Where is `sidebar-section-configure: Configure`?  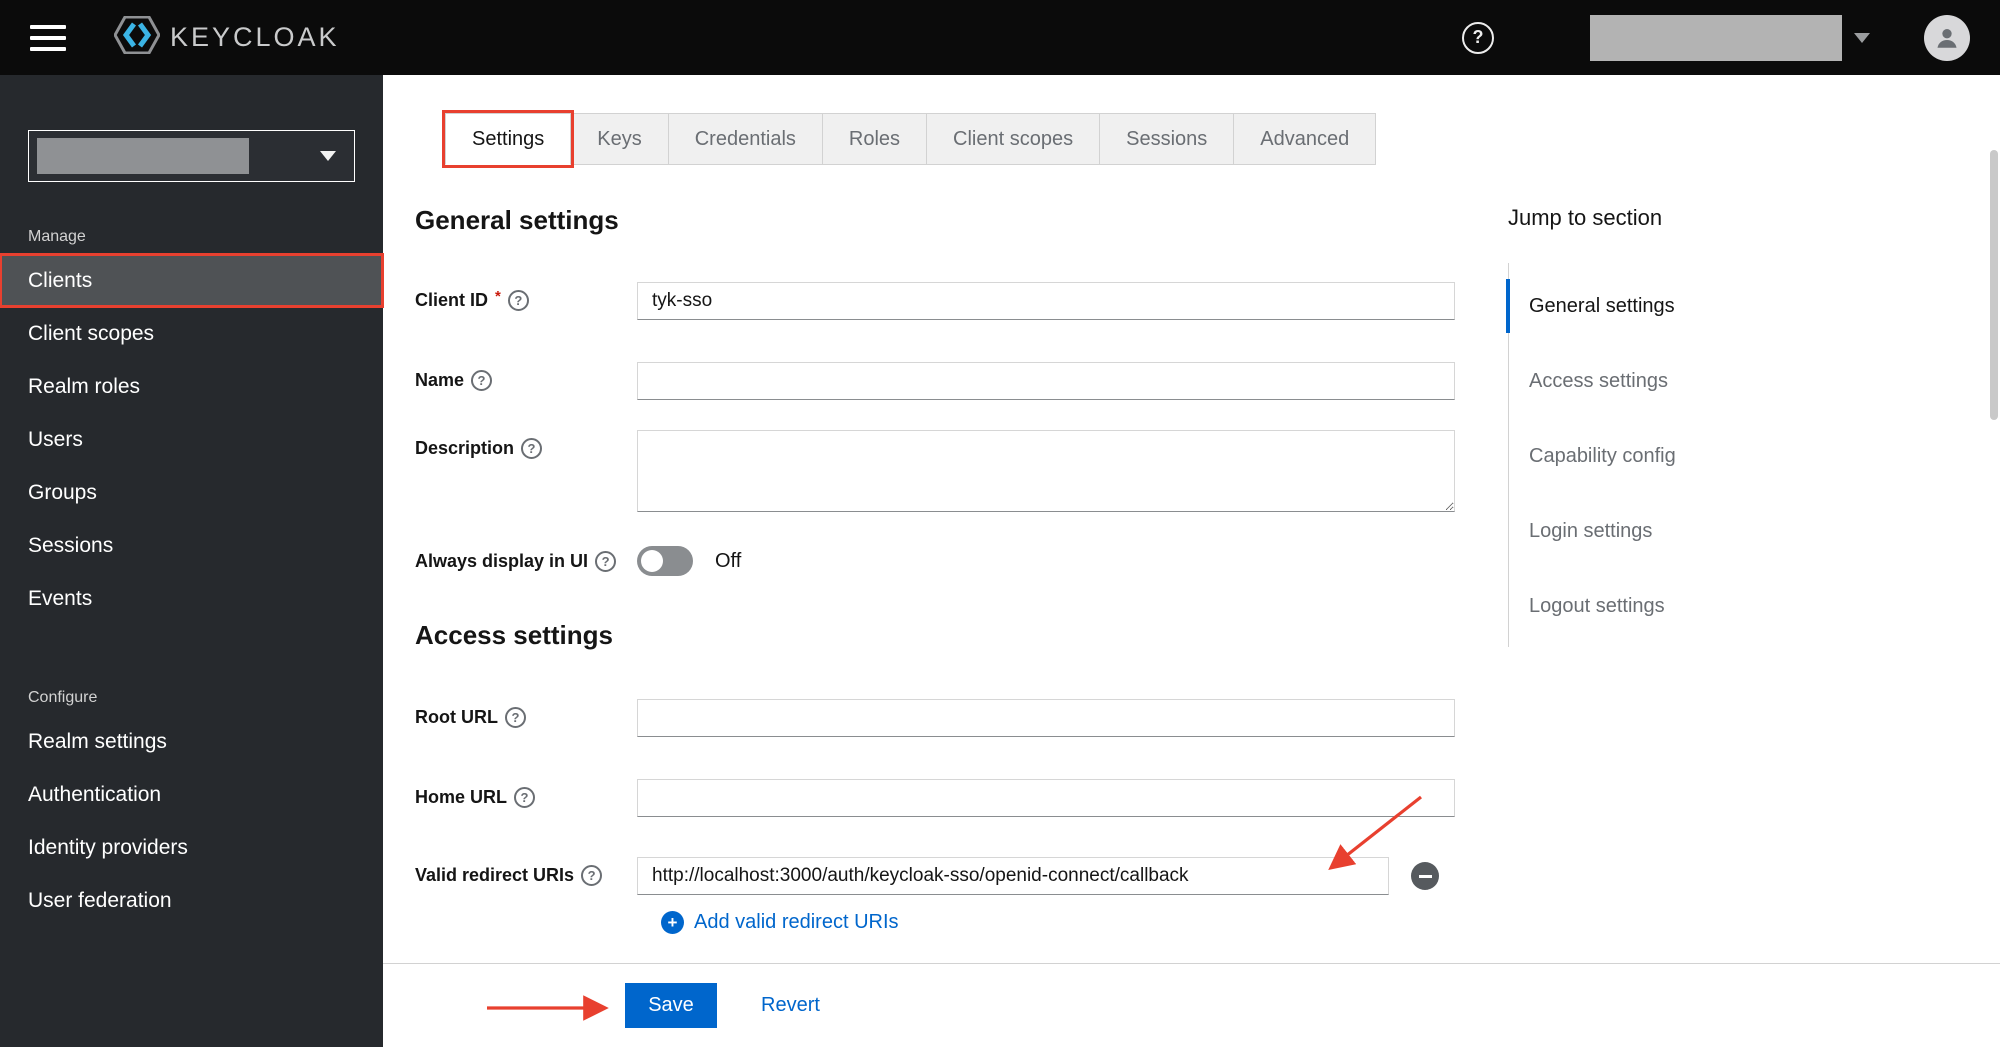 sidebar-section-configure: Configure is located at coordinates (63, 697).